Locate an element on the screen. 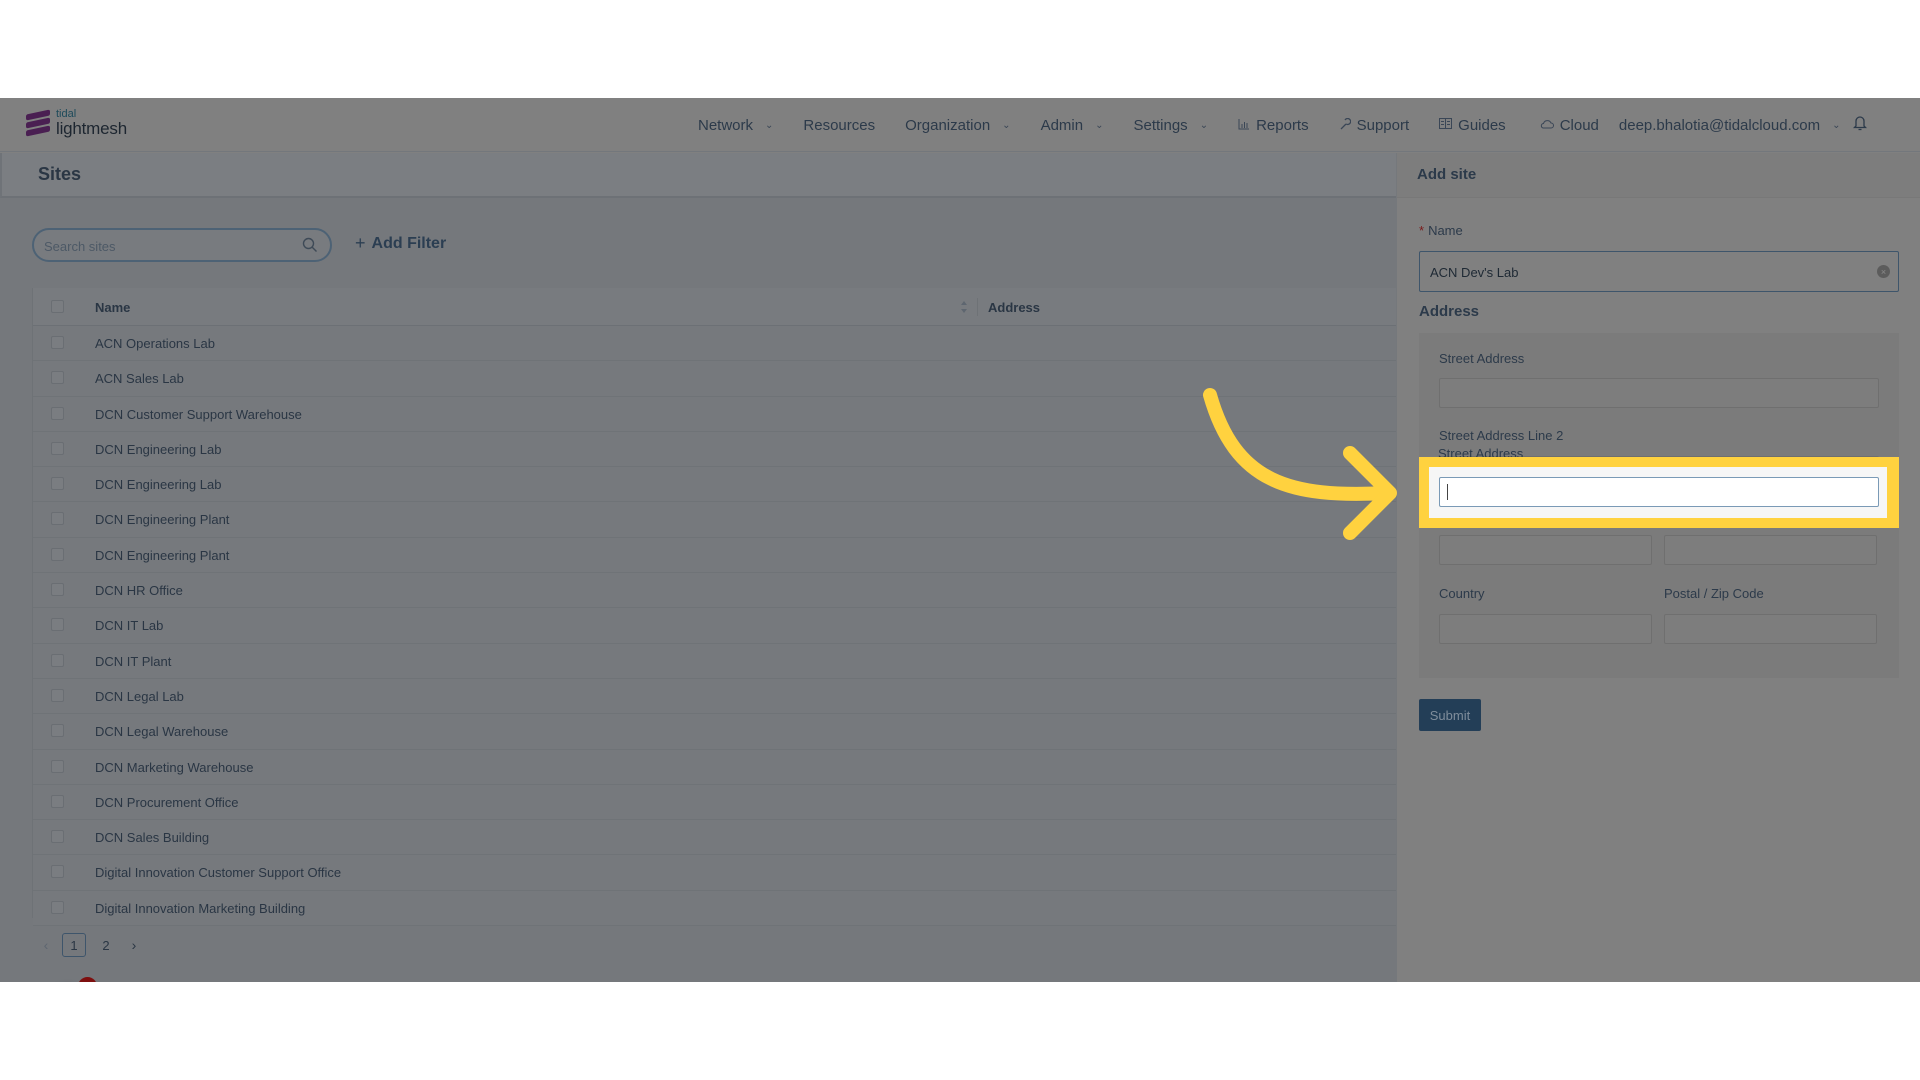 Image resolution: width=1920 pixels, height=1080 pixels. nav-guides: Guides is located at coordinates (1472, 125).